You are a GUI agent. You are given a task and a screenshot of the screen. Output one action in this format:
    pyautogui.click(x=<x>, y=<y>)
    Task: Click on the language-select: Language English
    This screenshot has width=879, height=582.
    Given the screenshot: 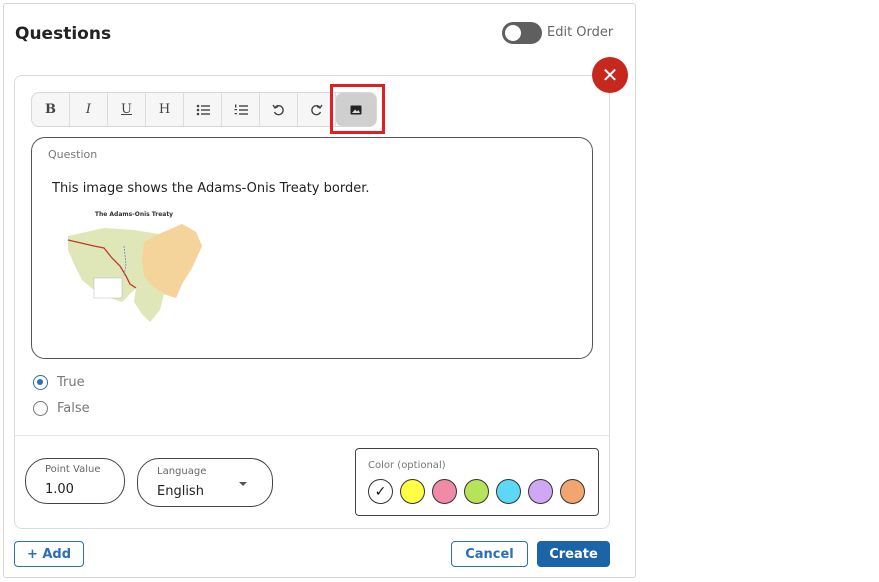 What is the action you would take?
    pyautogui.click(x=205, y=482)
    